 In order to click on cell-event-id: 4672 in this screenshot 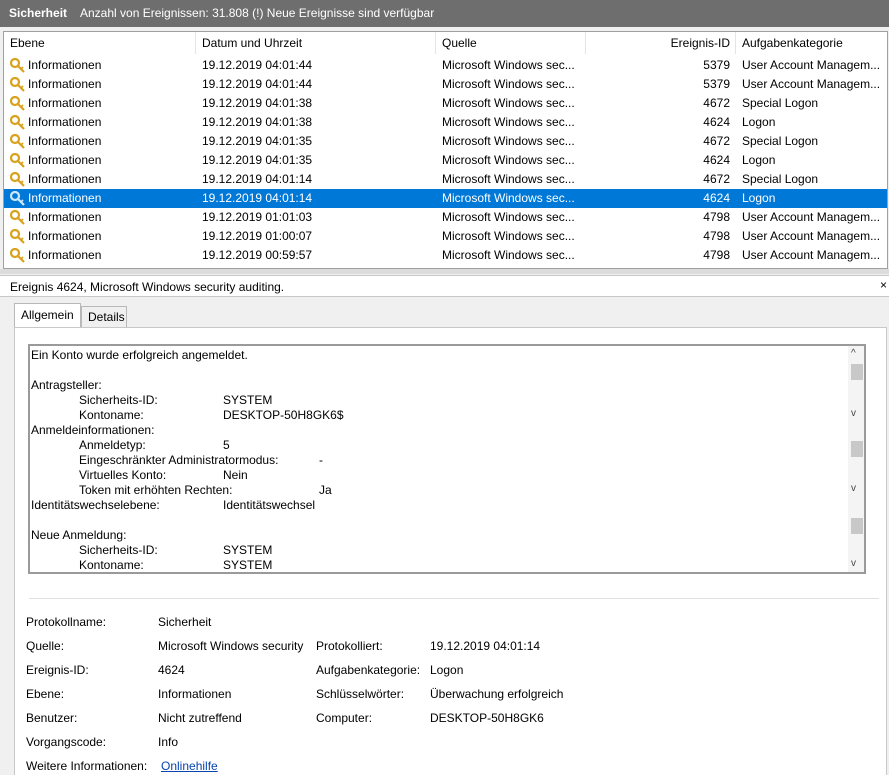, I will do `click(716, 103)`.